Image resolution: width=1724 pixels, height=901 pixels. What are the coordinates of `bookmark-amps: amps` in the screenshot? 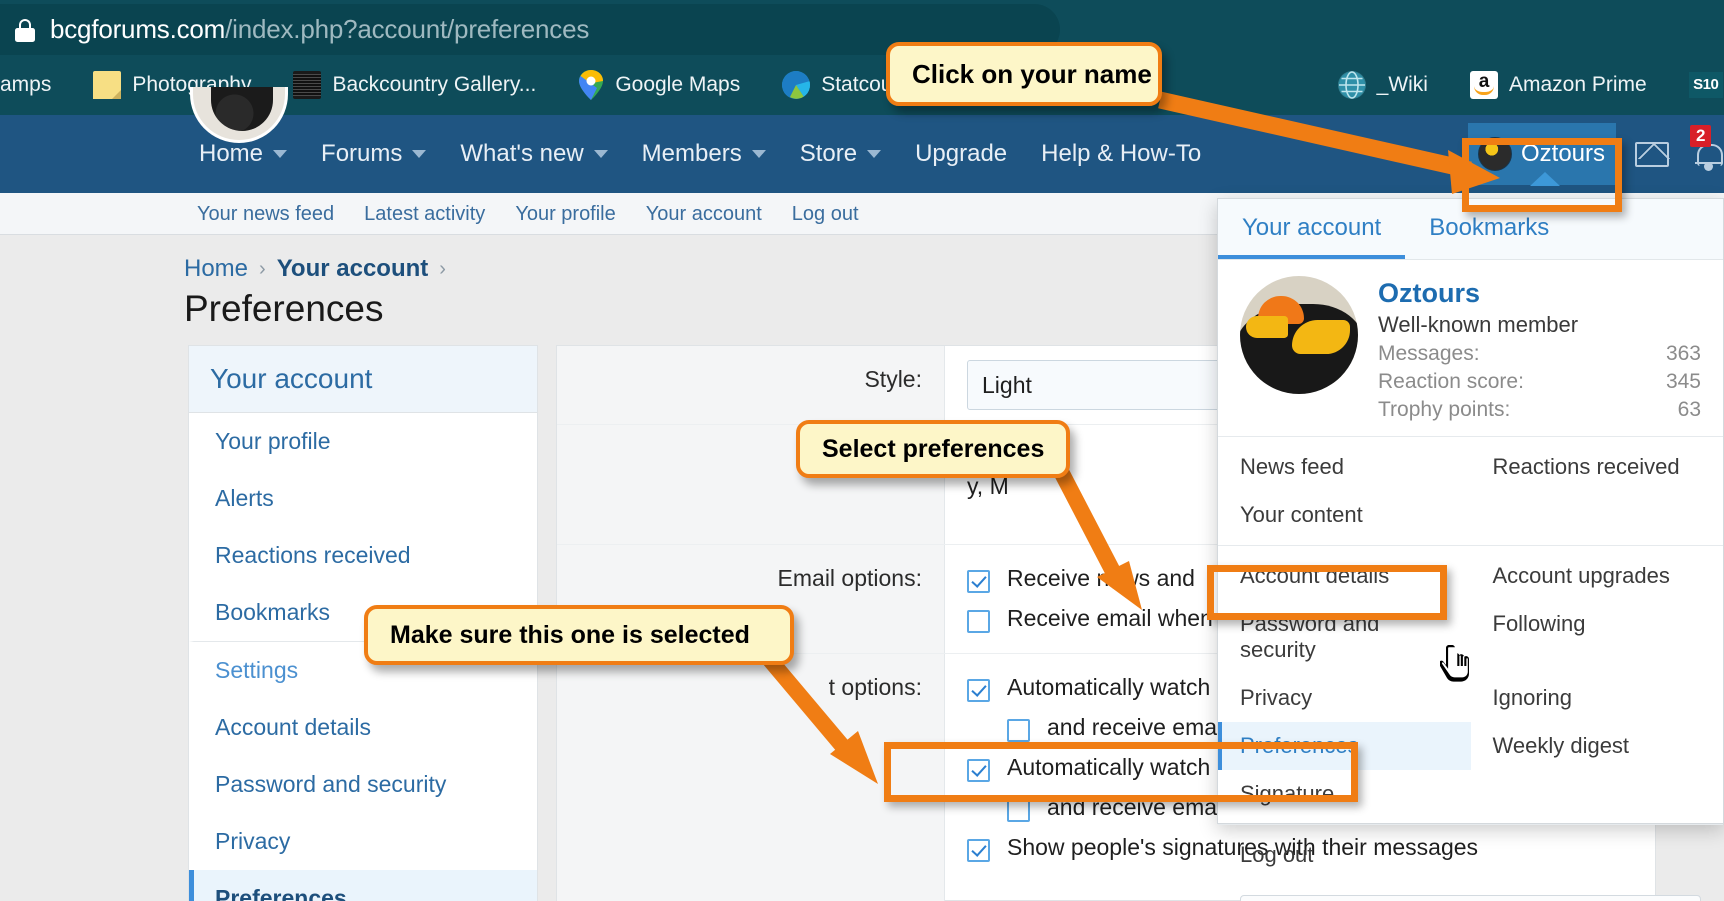 It's located at (30, 85).